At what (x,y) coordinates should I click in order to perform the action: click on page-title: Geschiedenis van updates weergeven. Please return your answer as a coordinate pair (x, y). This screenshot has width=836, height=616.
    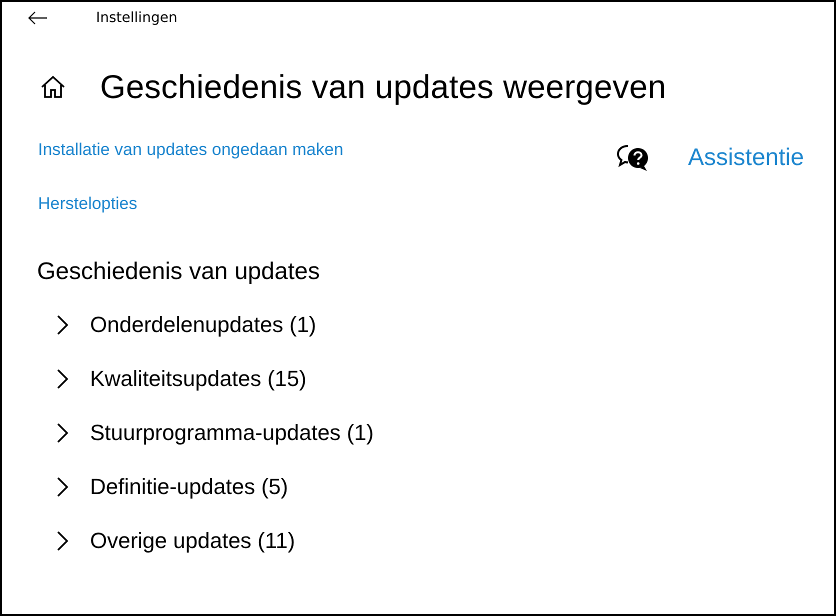
    Looking at the image, I should click on (383, 87).